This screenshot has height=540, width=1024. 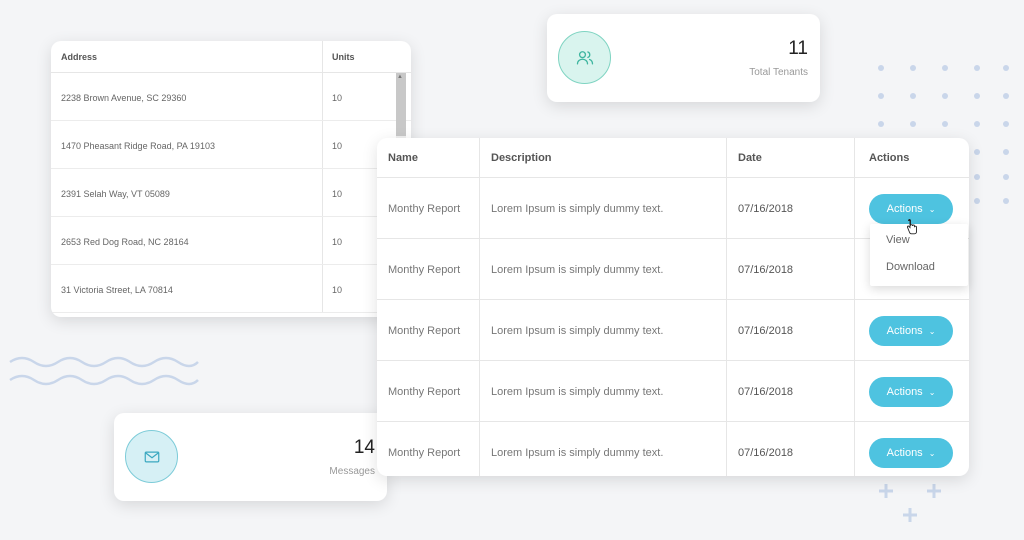 What do you see at coordinates (104, 371) in the screenshot?
I see `decorative-waves` at bounding box center [104, 371].